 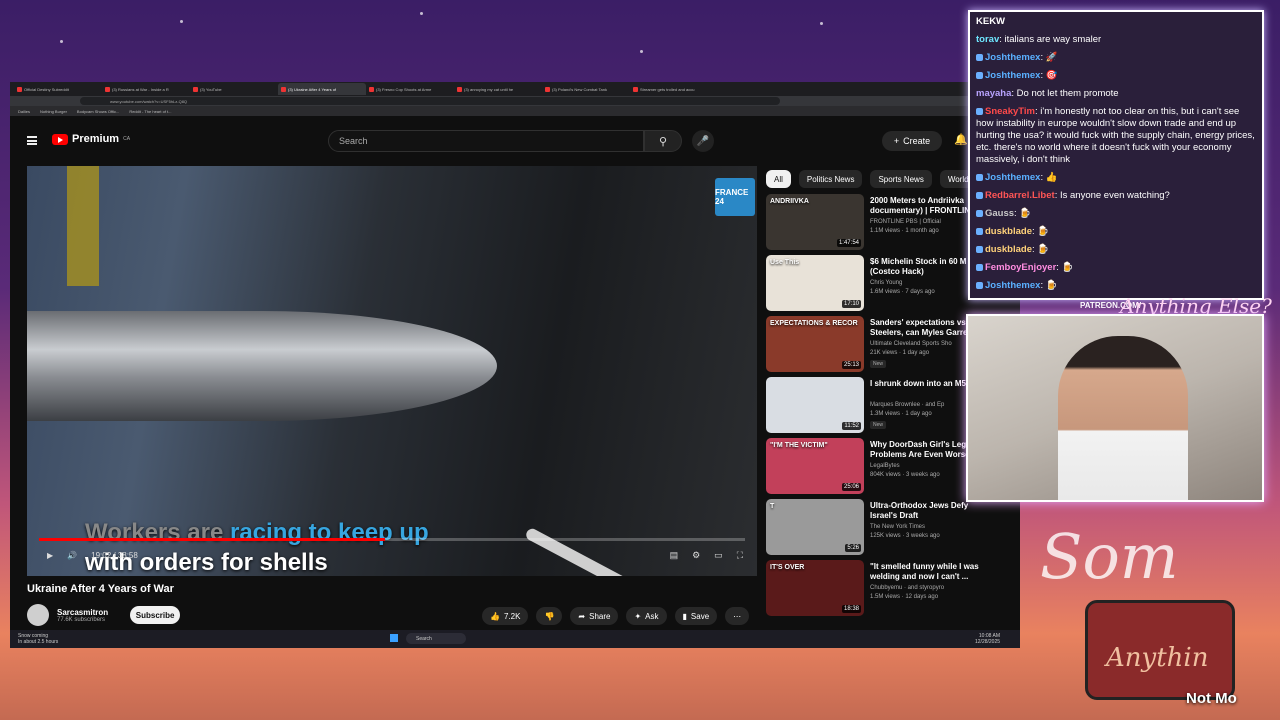 I want to click on video-thumbnail: IT'S OVER 18:38, so click(x=815, y=588).